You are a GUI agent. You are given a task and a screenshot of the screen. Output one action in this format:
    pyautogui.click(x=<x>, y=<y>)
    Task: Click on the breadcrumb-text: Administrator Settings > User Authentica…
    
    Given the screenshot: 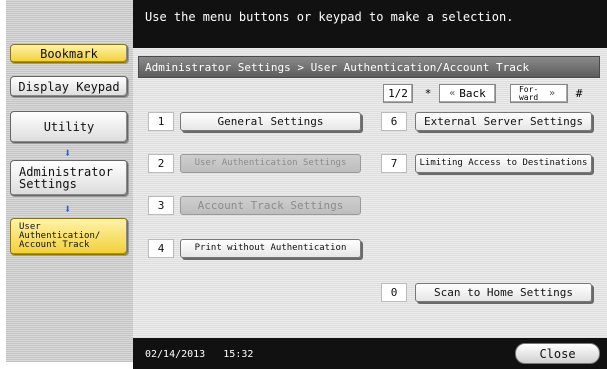 What is the action you would take?
    pyautogui.click(x=337, y=67)
    